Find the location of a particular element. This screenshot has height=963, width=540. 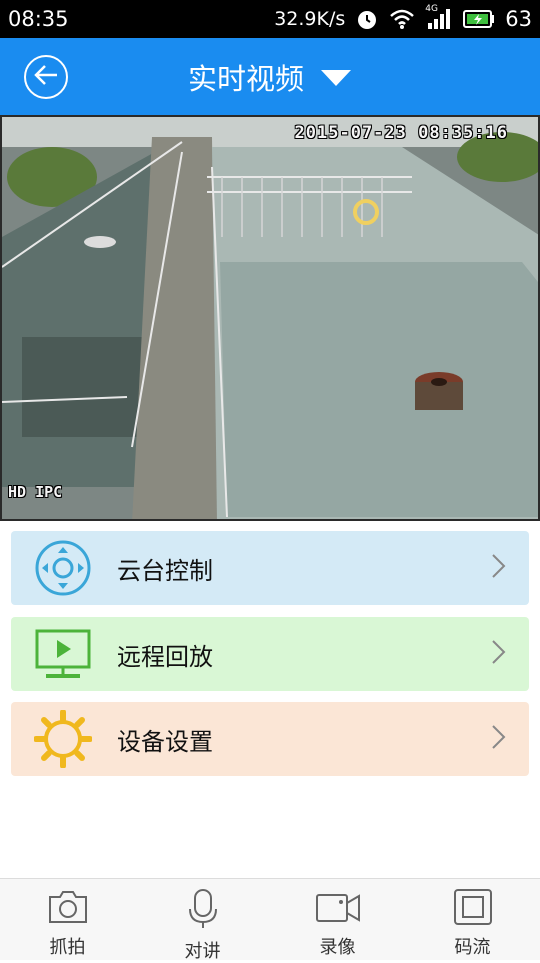

triangle-down-icon is located at coordinates (336, 77).